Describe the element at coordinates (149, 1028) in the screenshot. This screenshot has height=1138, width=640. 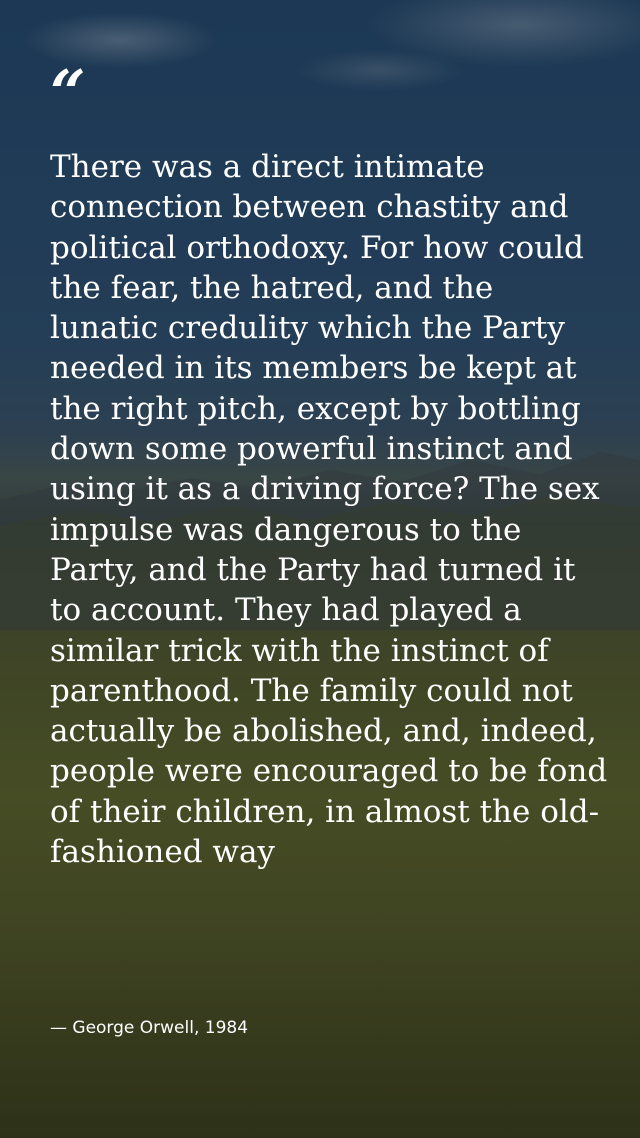
I see `quote-attribution: — George Orwell, 1984` at that location.